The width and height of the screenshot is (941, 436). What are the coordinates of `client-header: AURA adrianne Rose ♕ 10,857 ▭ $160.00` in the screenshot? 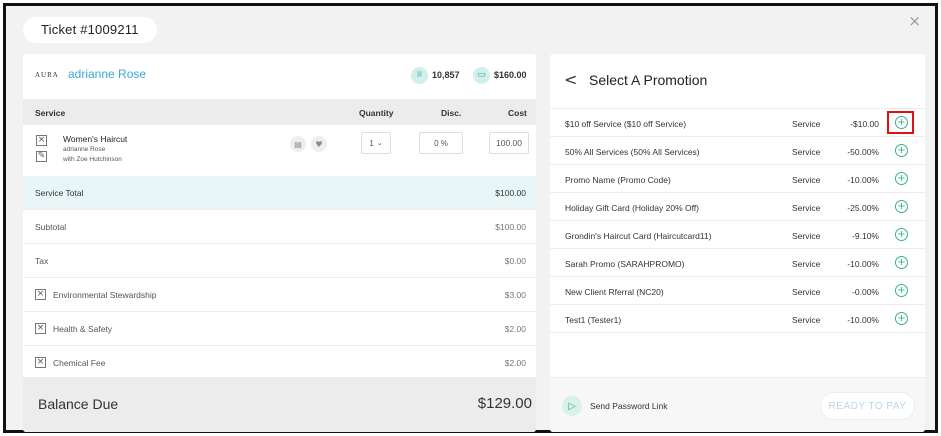 It's located at (279, 76).